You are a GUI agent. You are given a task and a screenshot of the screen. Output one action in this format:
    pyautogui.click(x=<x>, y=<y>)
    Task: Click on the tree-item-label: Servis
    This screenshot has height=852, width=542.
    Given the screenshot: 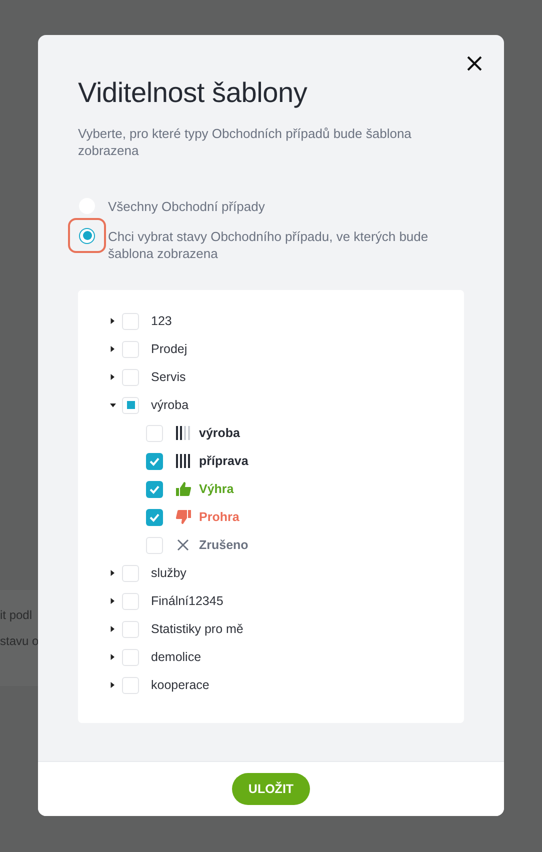 What is the action you would take?
    pyautogui.click(x=168, y=377)
    